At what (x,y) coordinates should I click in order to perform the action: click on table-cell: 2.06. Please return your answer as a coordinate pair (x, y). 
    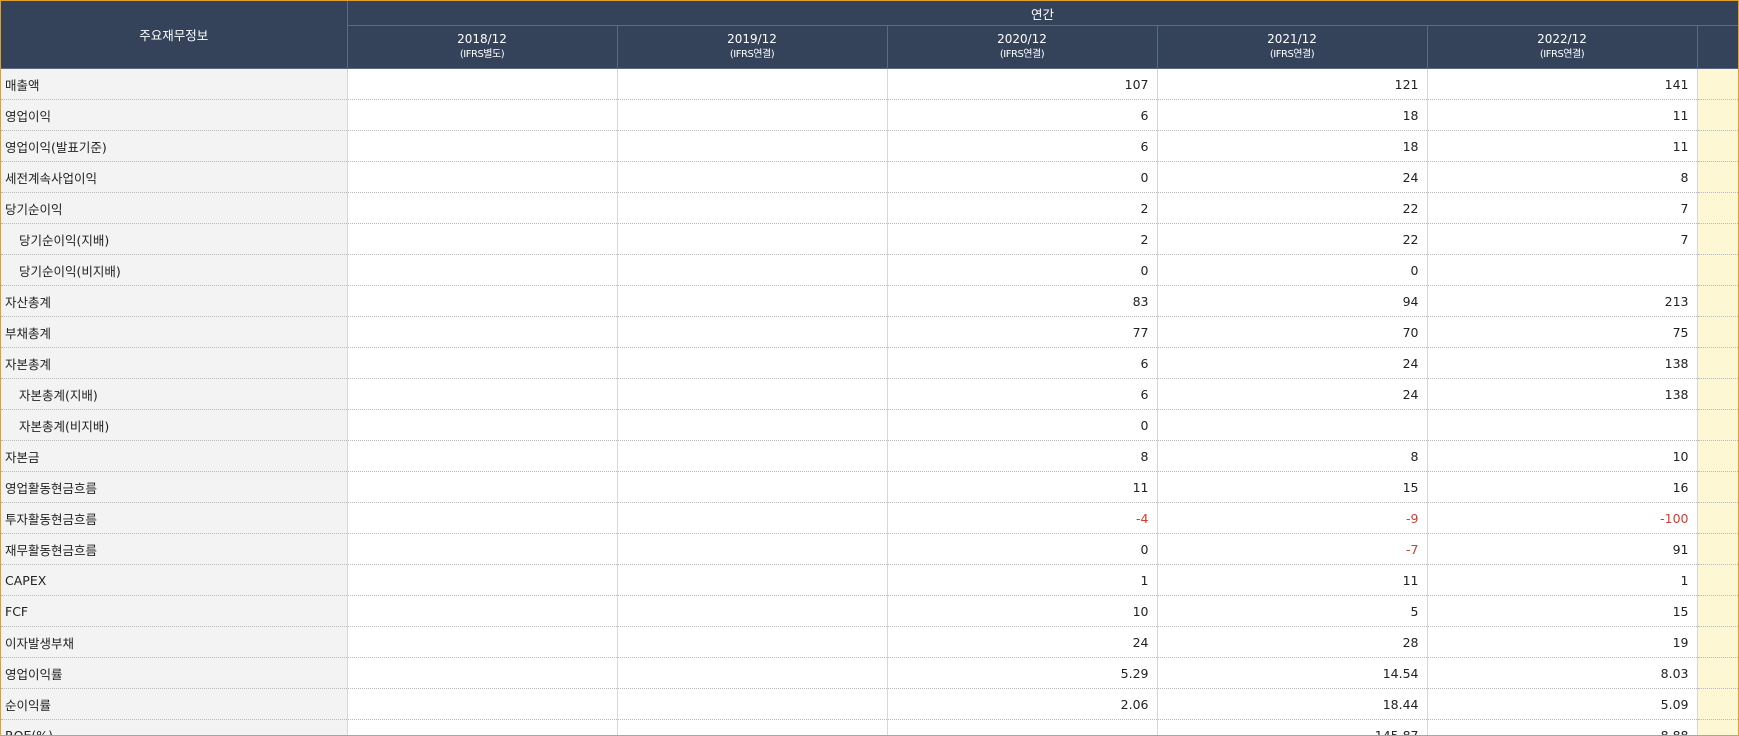
    Looking at the image, I should click on (1022, 704).